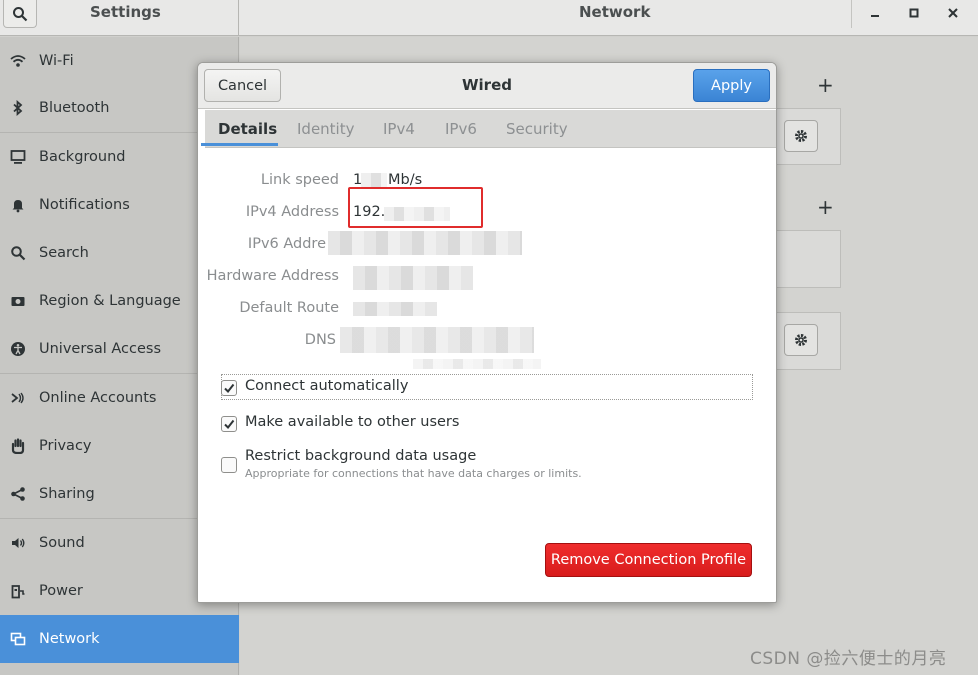 The height and width of the screenshot is (675, 978). Describe the element at coordinates (18, 61) in the screenshot. I see `wifi-icon` at that location.